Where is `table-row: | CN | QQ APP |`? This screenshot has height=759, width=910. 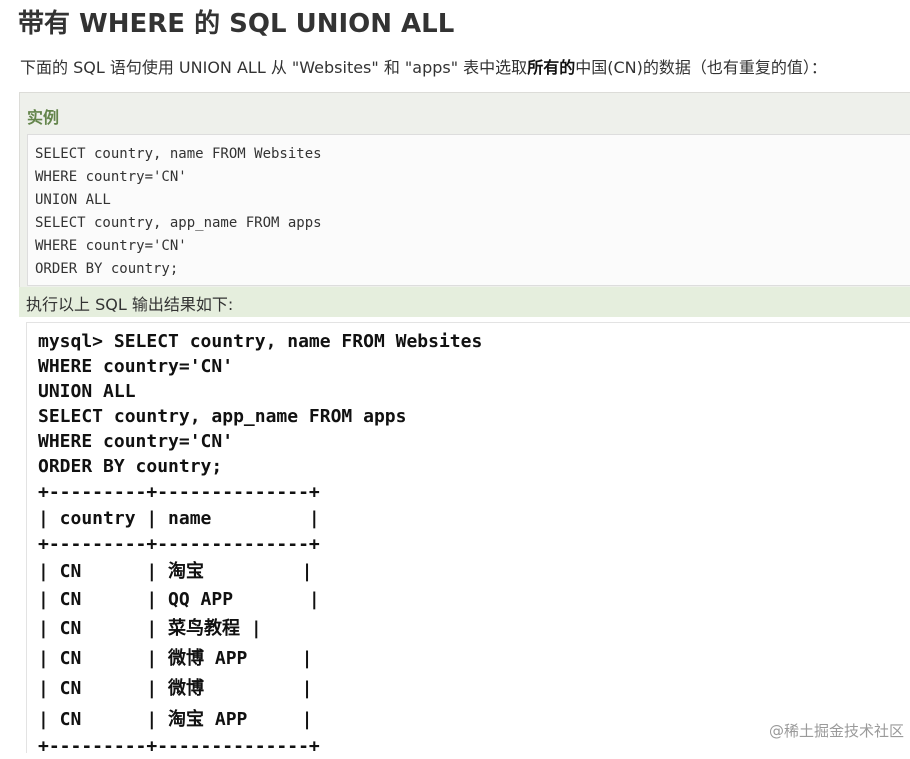
table-row: | CN | QQ APP | is located at coordinates (179, 599).